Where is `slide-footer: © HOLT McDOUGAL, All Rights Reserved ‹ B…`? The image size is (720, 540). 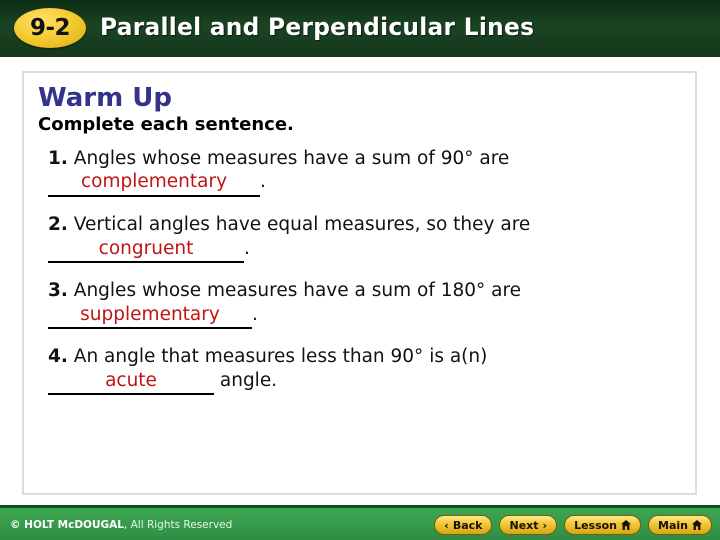
slide-footer: © HOLT McDOUGAL, All Rights Reserved ‹ B… is located at coordinates (360, 522).